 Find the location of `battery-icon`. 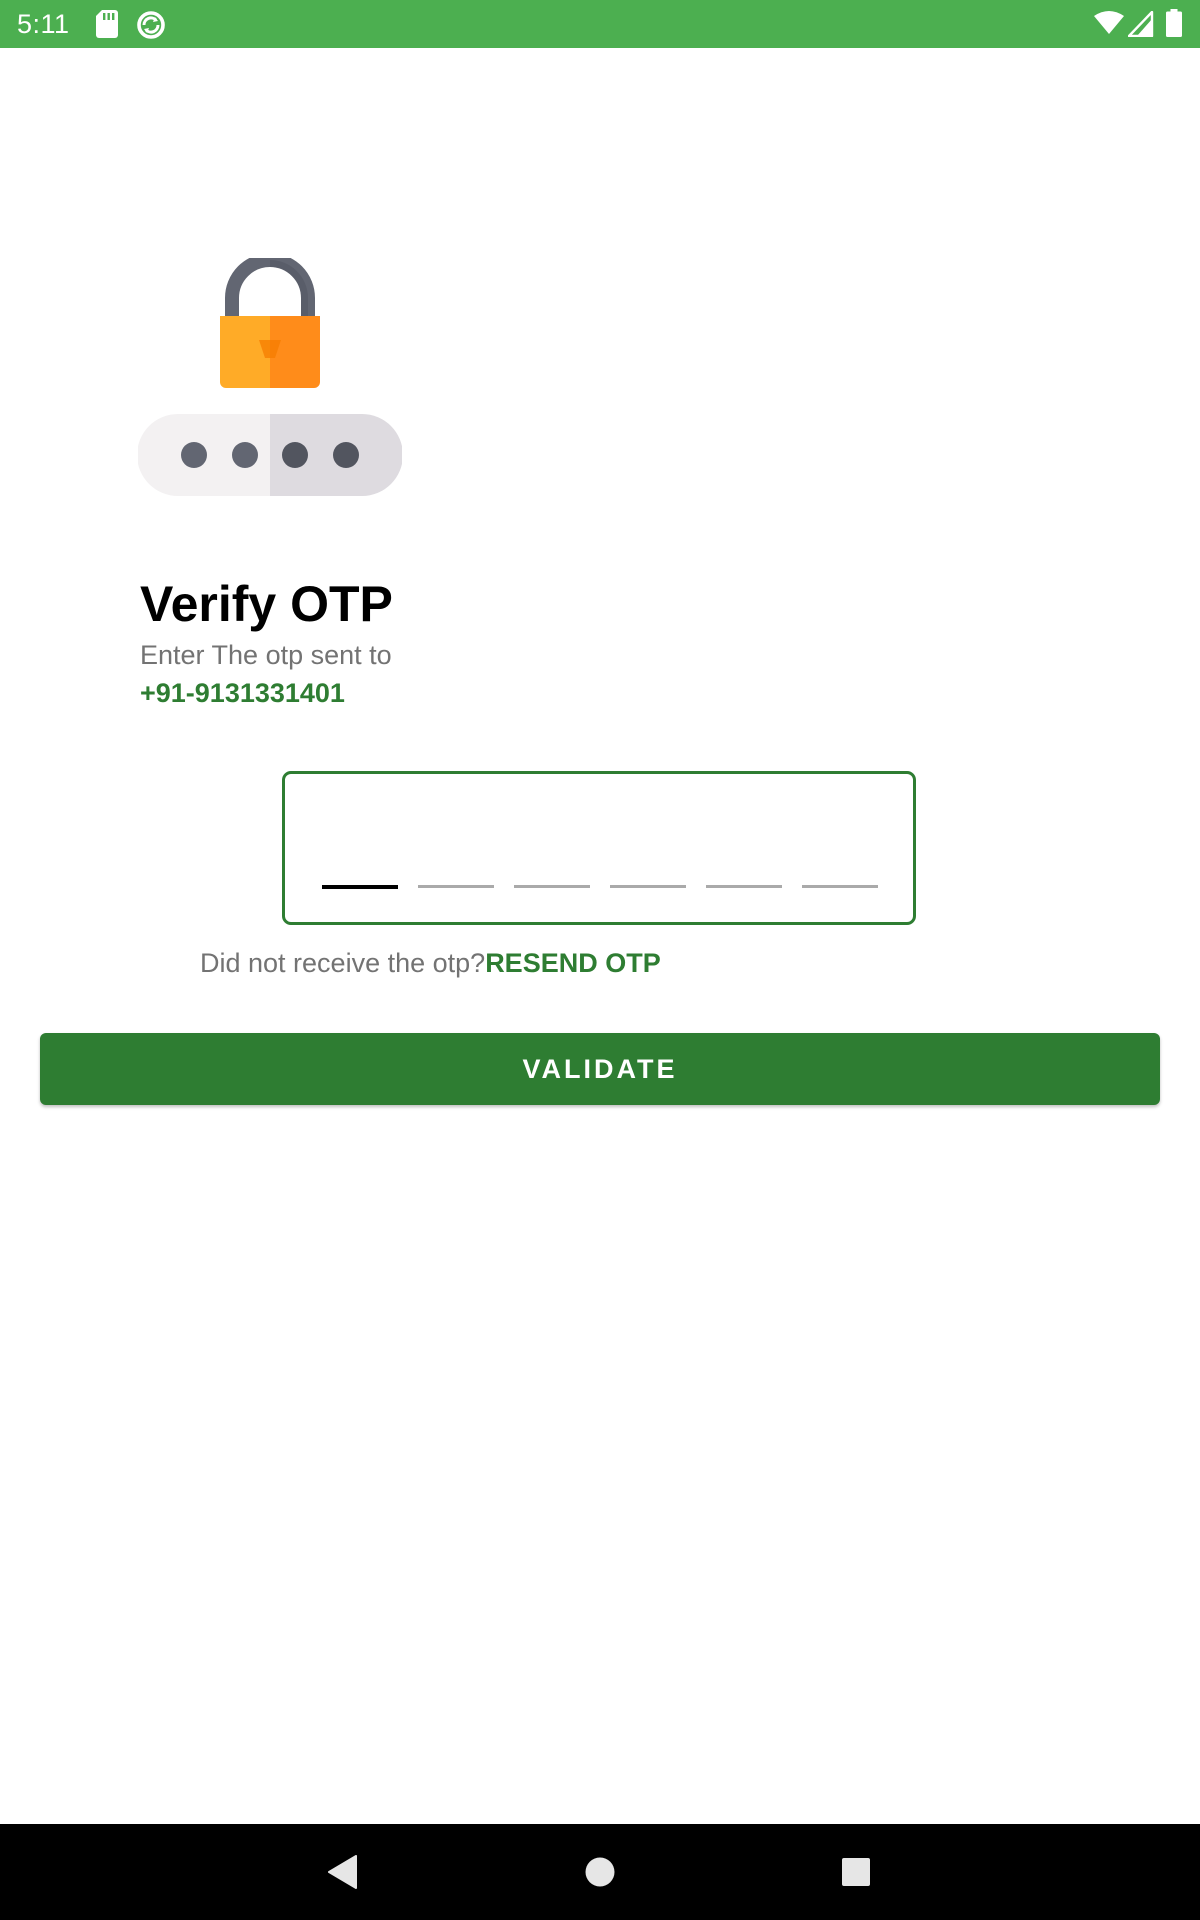

battery-icon is located at coordinates (1174, 23).